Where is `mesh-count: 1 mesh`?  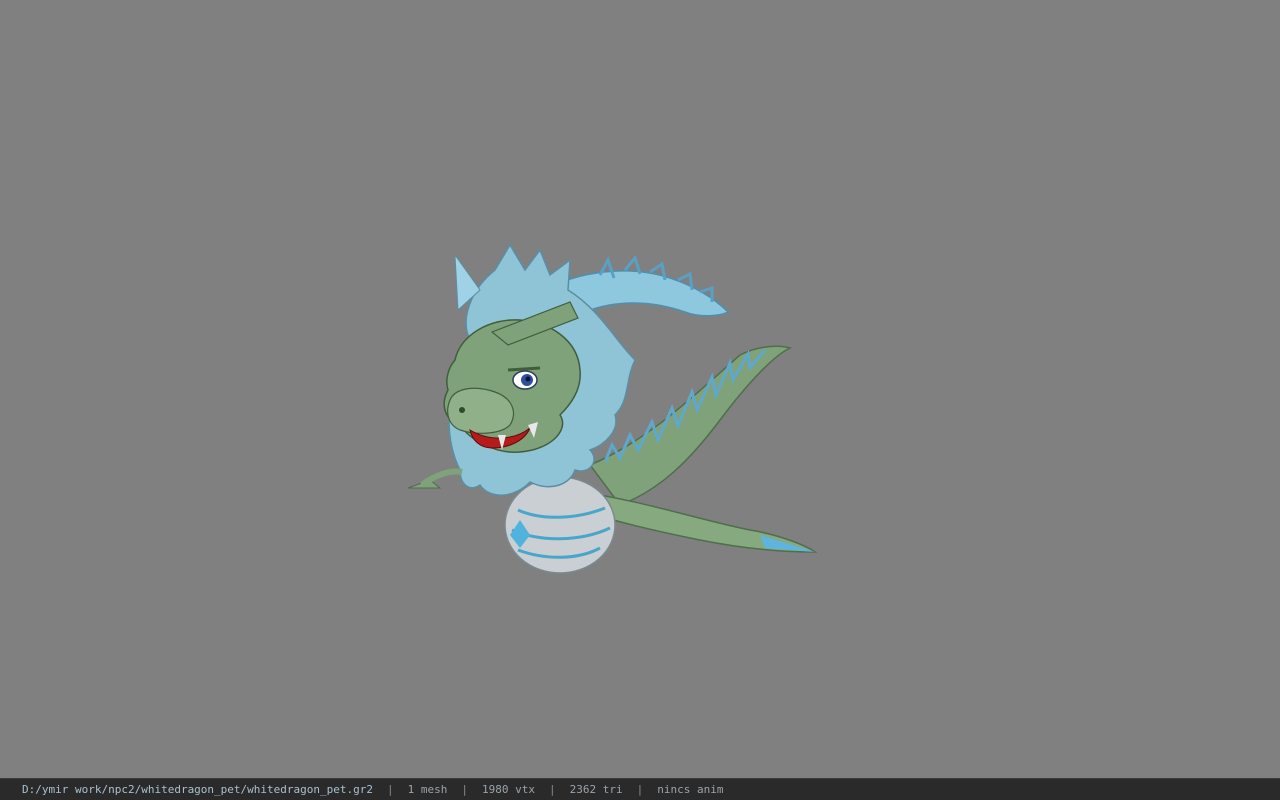
mesh-count: 1 mesh is located at coordinates (427, 789).